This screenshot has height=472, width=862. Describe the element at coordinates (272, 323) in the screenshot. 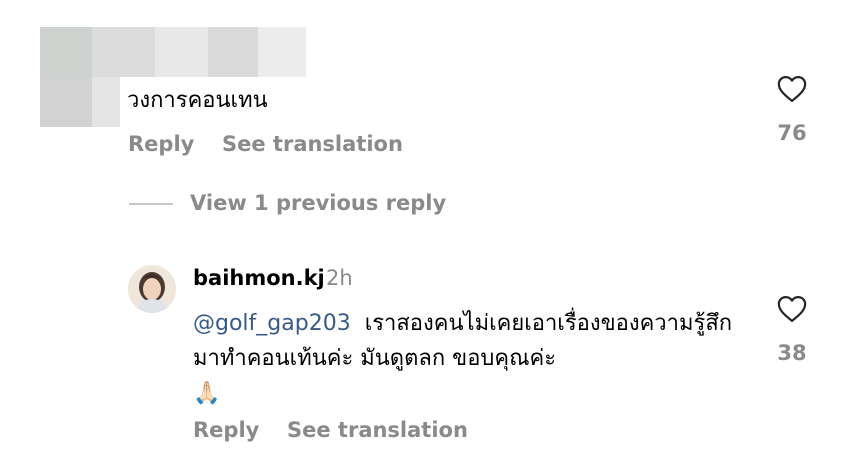

I see `mention-link: @golf_gap203` at that location.